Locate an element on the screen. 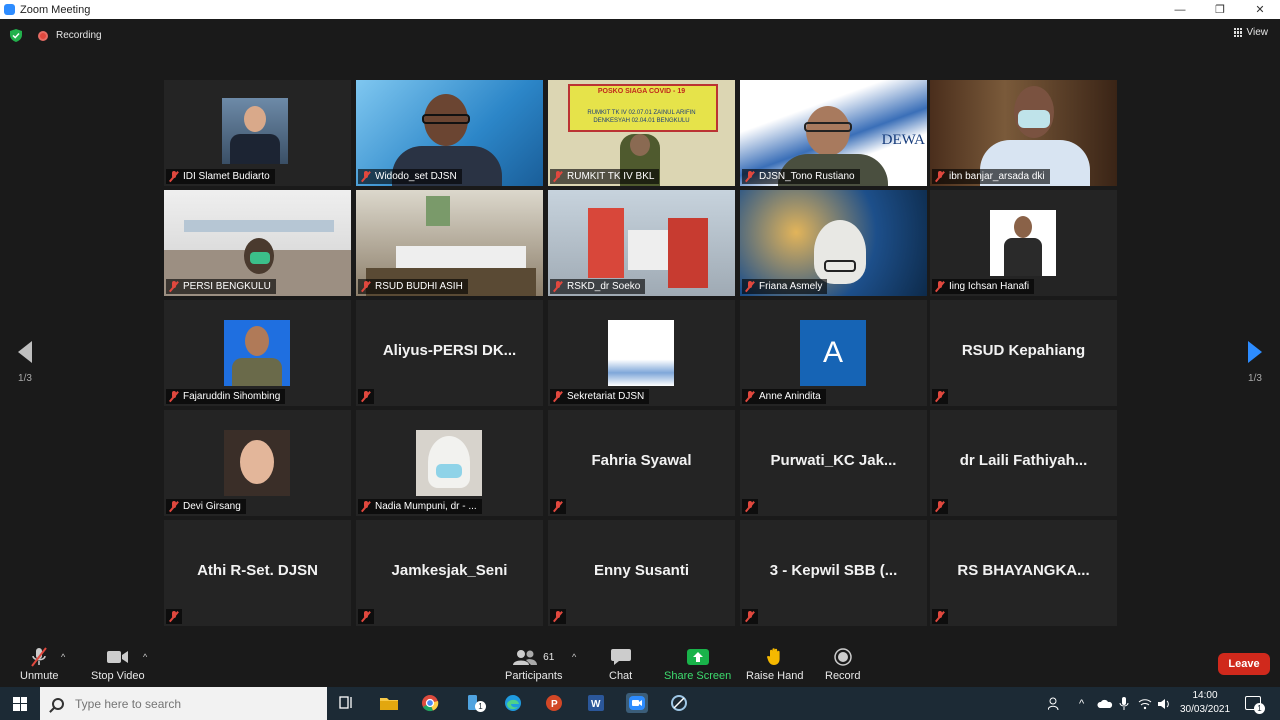 This screenshot has width=1280, height=720. network-wifi-icon is located at coordinates (1145, 703).